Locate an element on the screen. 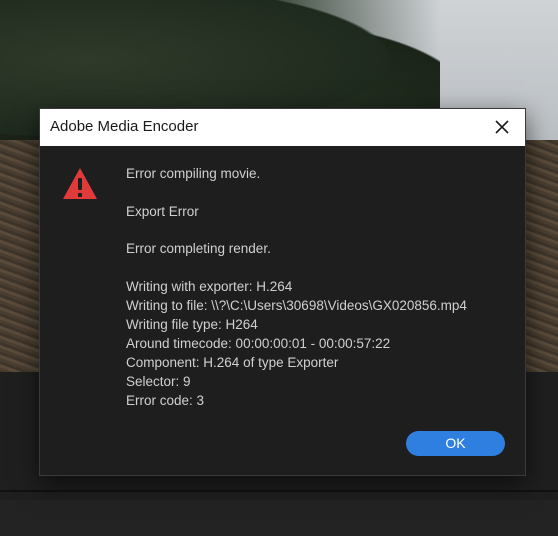 The image size is (558, 536). detail-component: Component: H.264 of type Exporter is located at coordinates (232, 362).